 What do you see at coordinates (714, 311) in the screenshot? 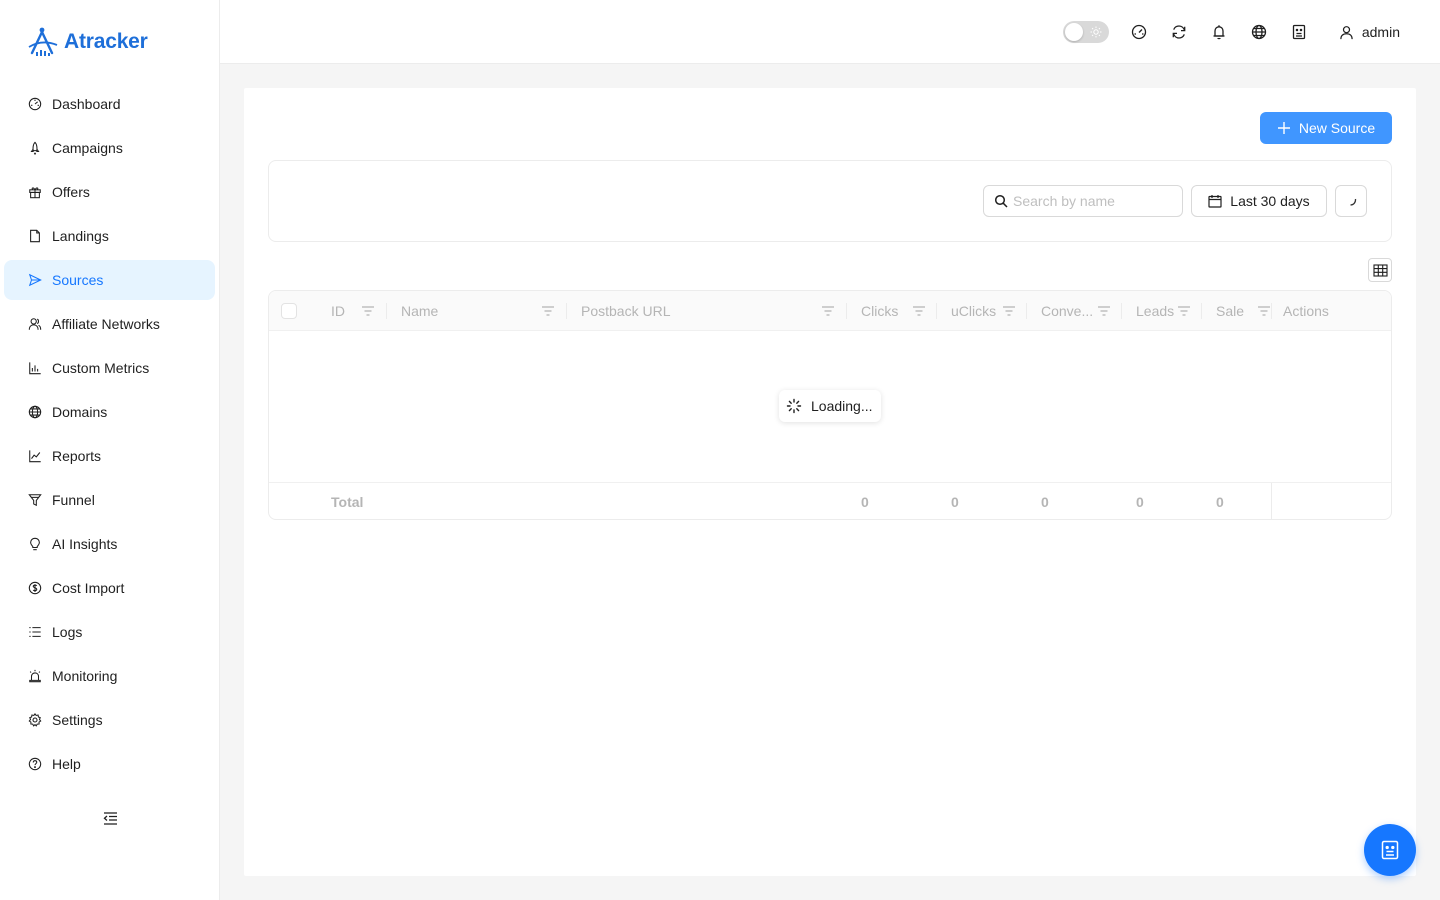
I see `column-header-postback-url: Postback URL` at bounding box center [714, 311].